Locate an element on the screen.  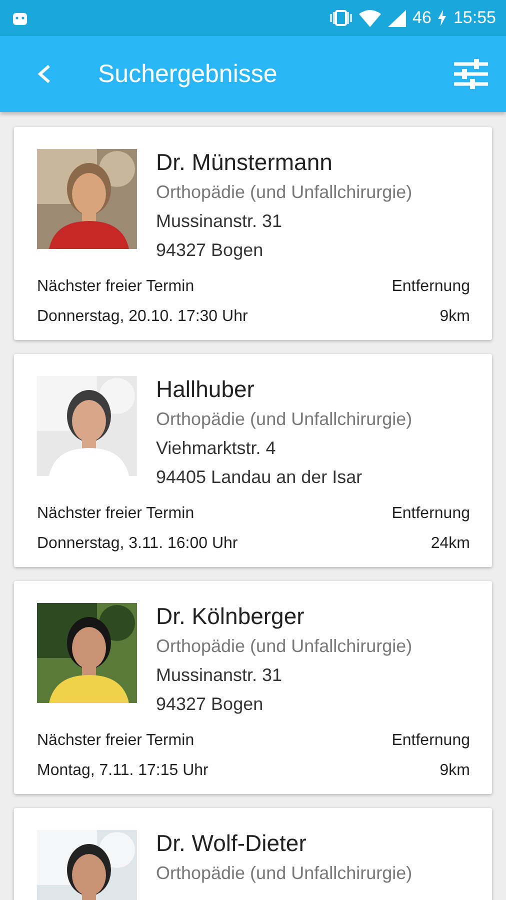
doctor-name: Dr. Wolf-Dieter is located at coordinates (232, 843).